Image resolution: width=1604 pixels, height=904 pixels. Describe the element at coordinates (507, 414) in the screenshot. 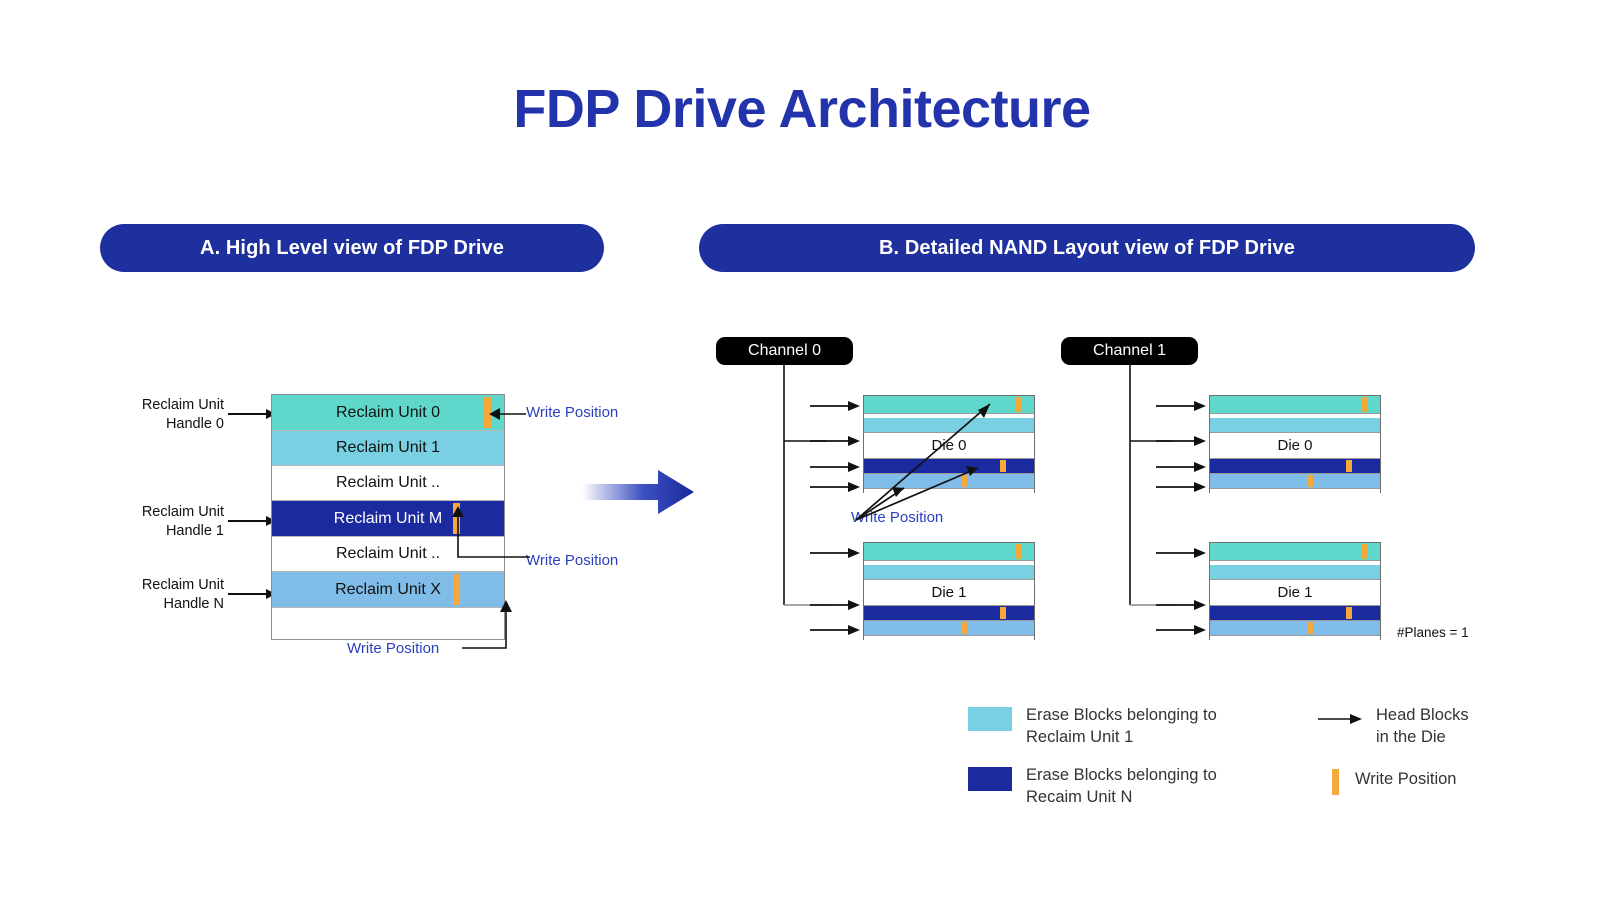

I see `write-position-leader-ru0-icon` at that location.